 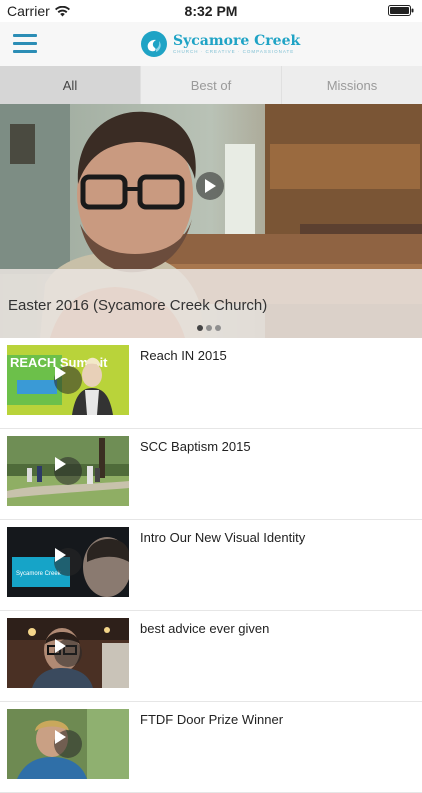 What do you see at coordinates (205, 628) in the screenshot?
I see `video-title: best advice ever given` at bounding box center [205, 628].